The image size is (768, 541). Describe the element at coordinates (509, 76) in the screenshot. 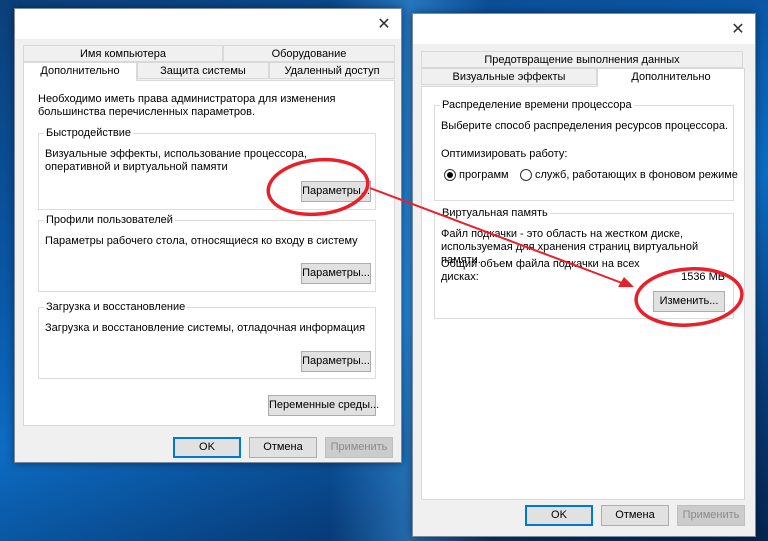

I see `tab-visual-effects: Визуальные эффекты` at that location.